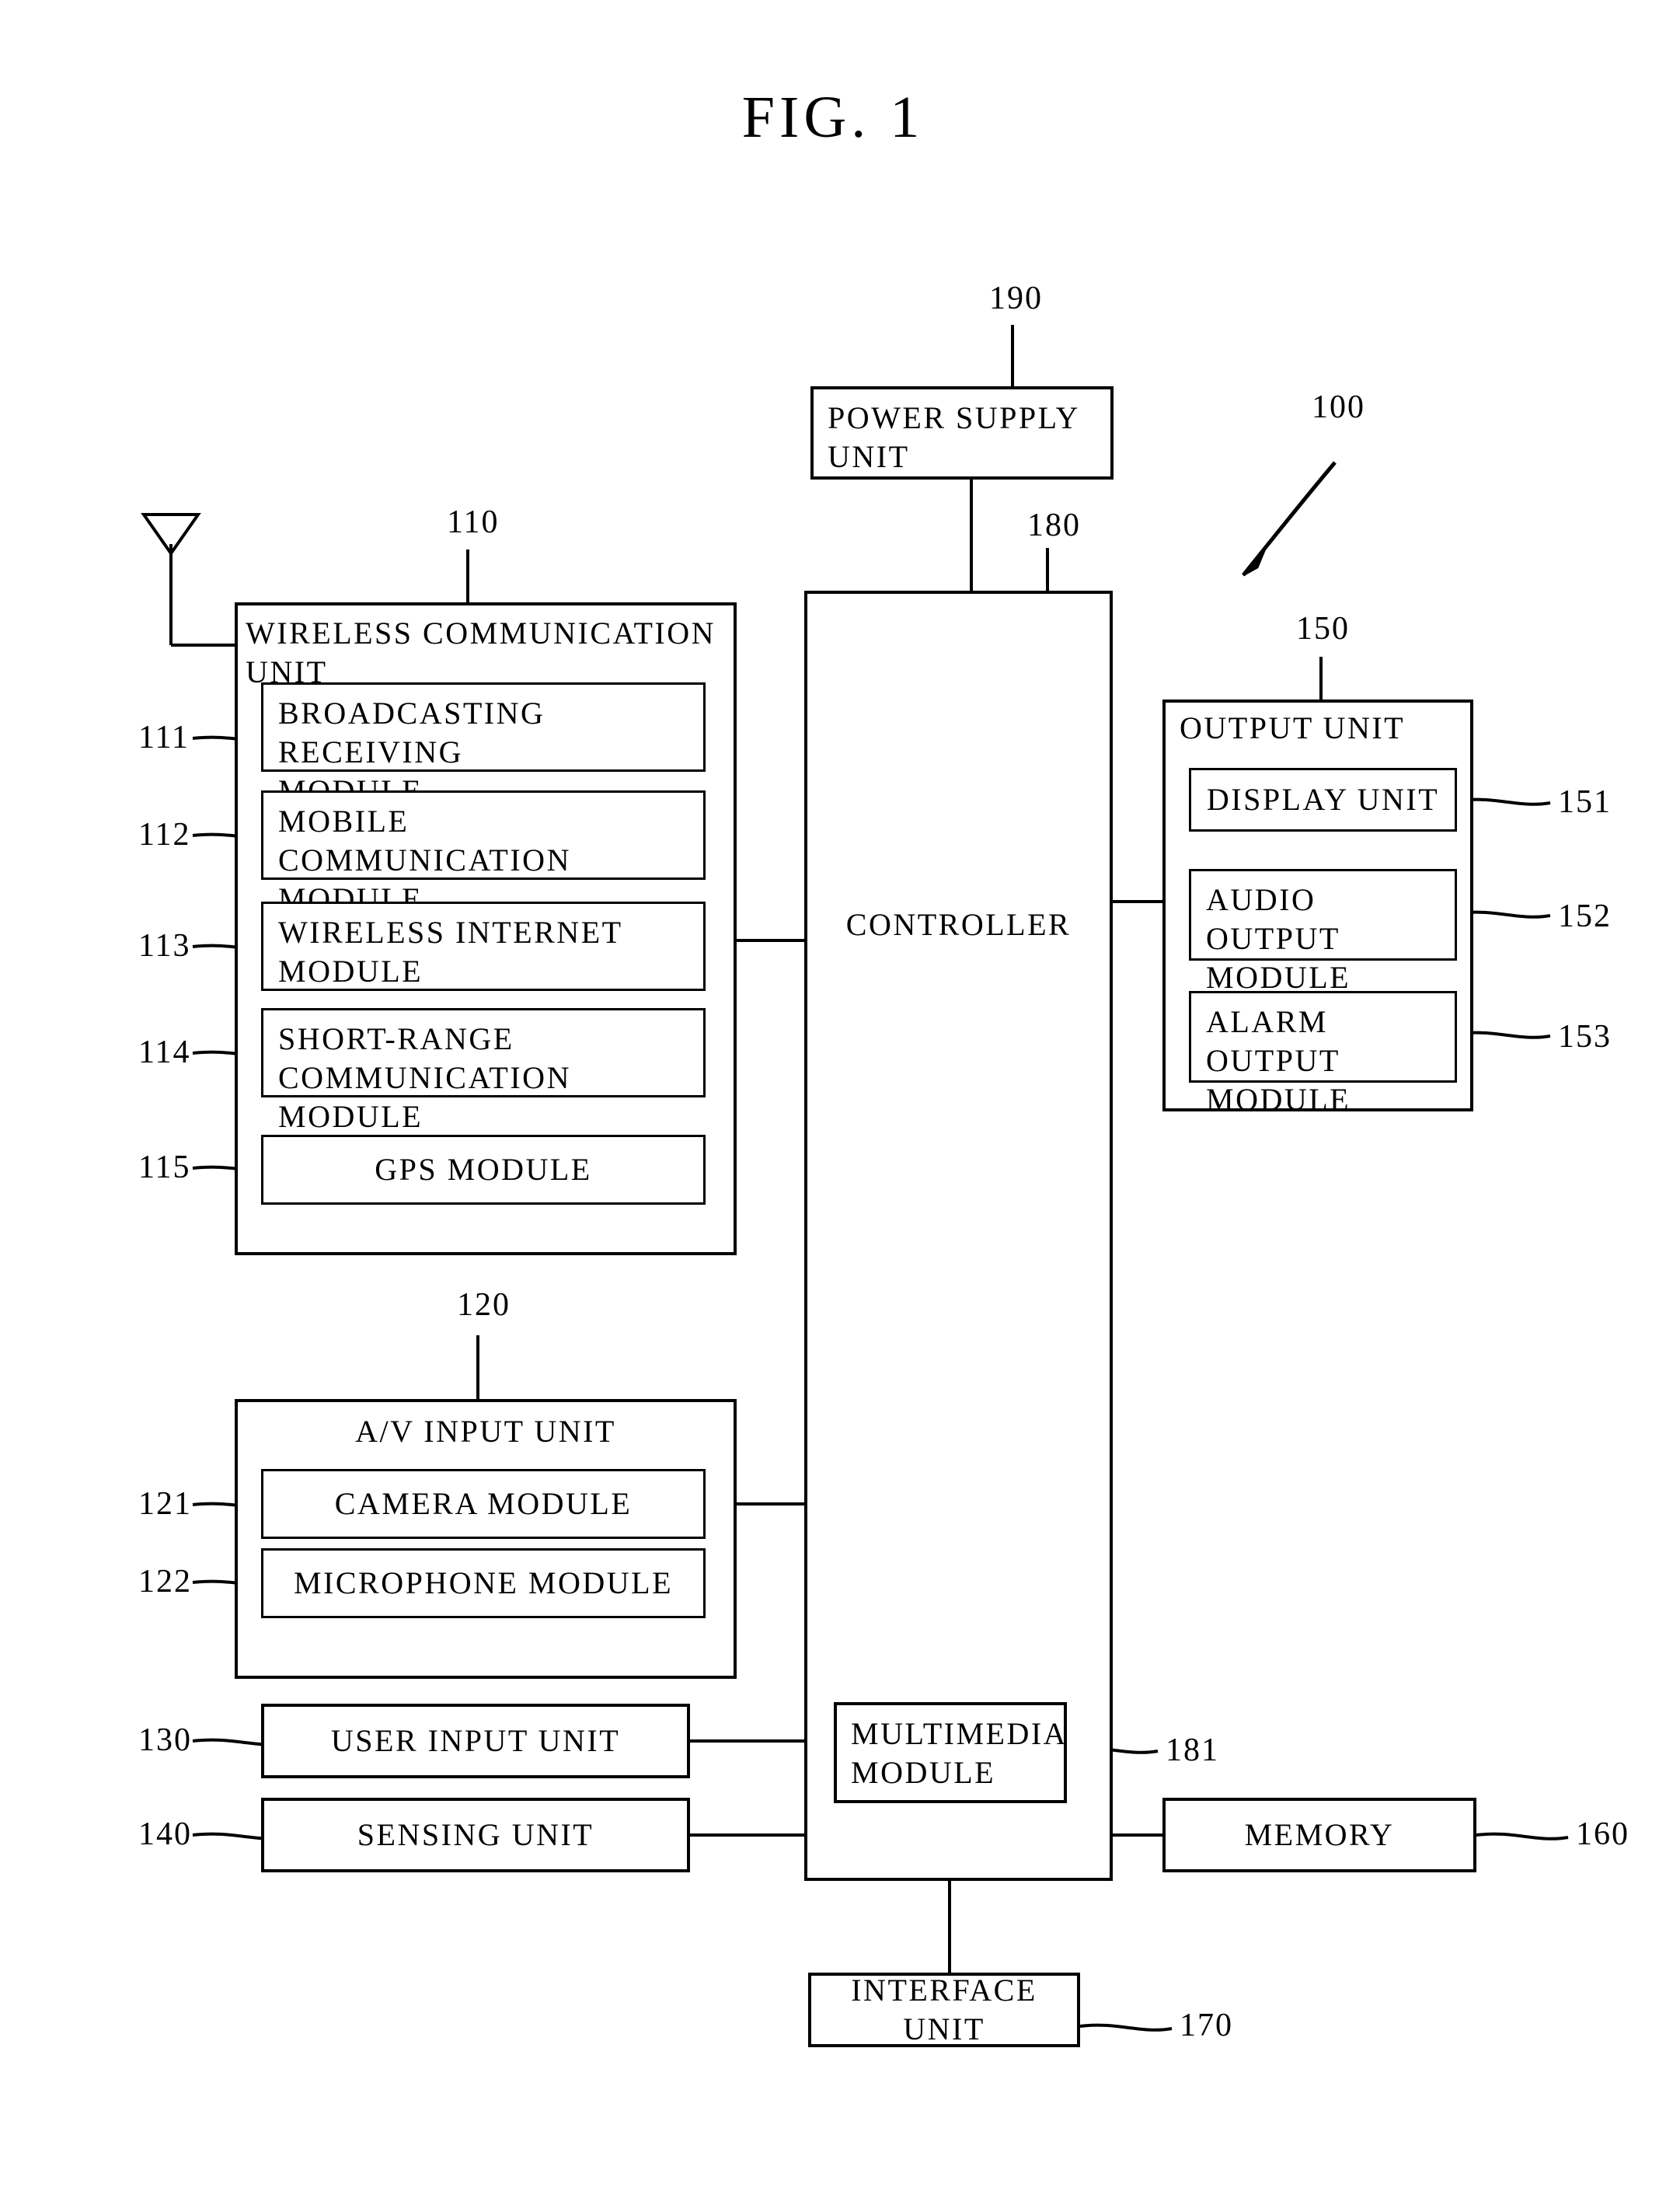  What do you see at coordinates (1323, 629) in the screenshot?
I see `ref-150: 150` at bounding box center [1323, 629].